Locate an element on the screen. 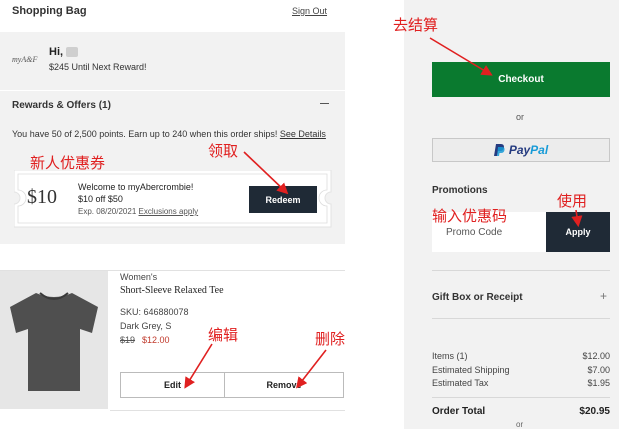 The image size is (619, 429). arrow-to-checkout is located at coordinates (461, 56).